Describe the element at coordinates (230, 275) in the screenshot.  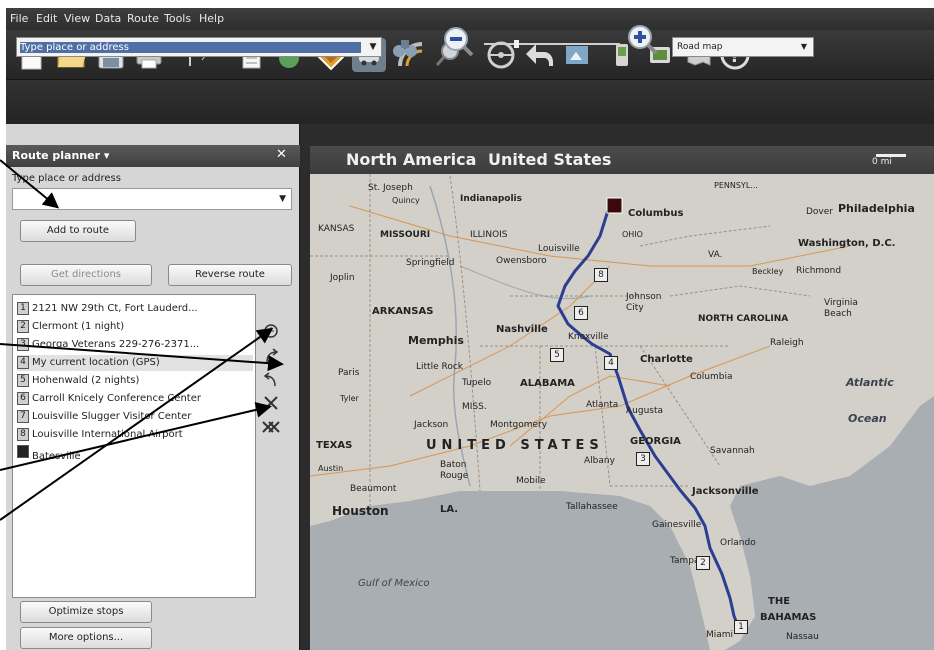
I see `reverse-route-button: Reverse route` at that location.